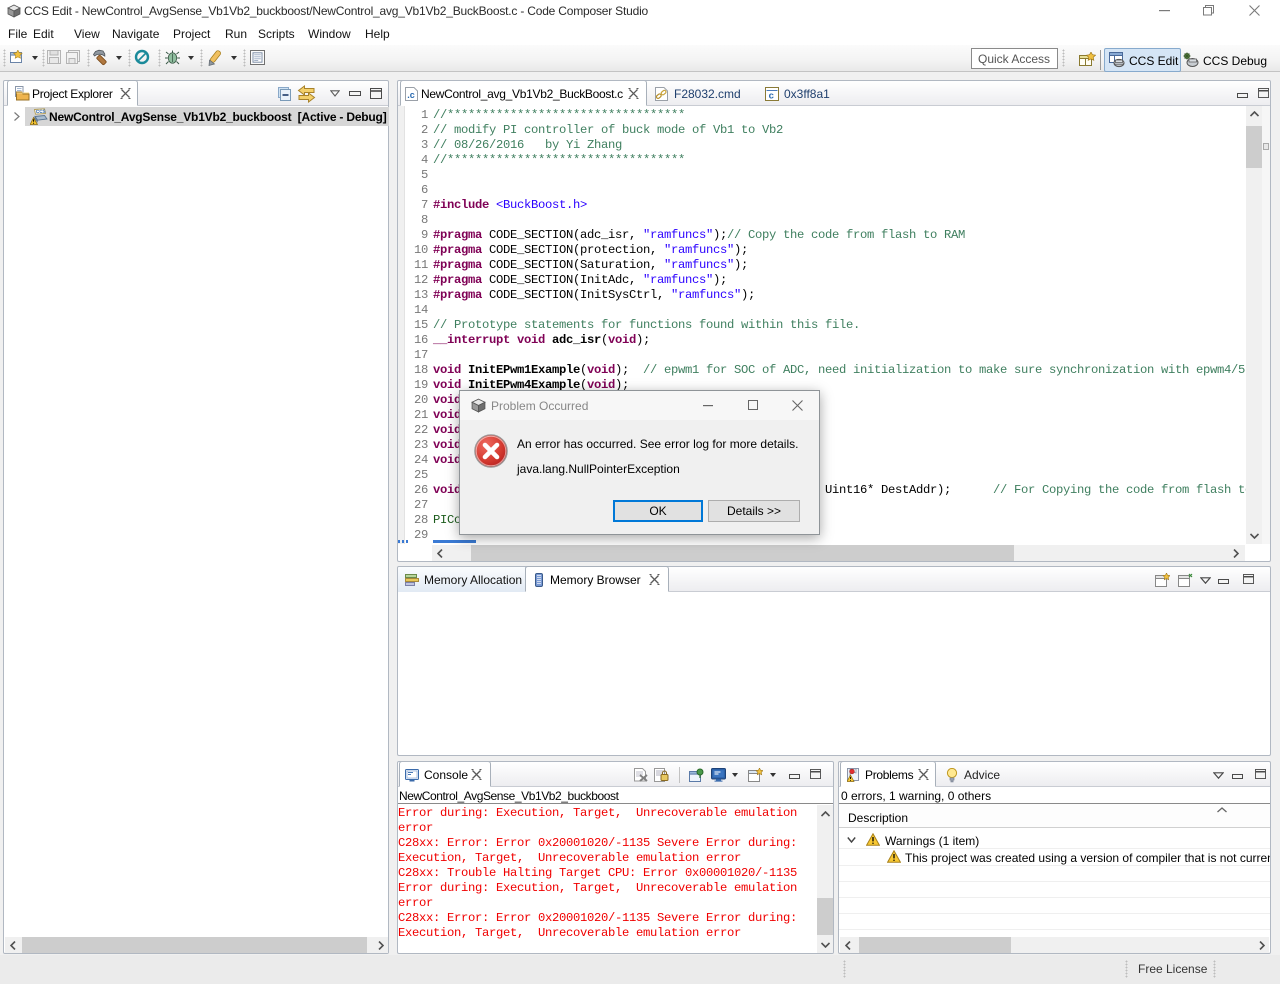 This screenshot has width=1280, height=984. I want to click on svg-text: c, so click(771, 95).